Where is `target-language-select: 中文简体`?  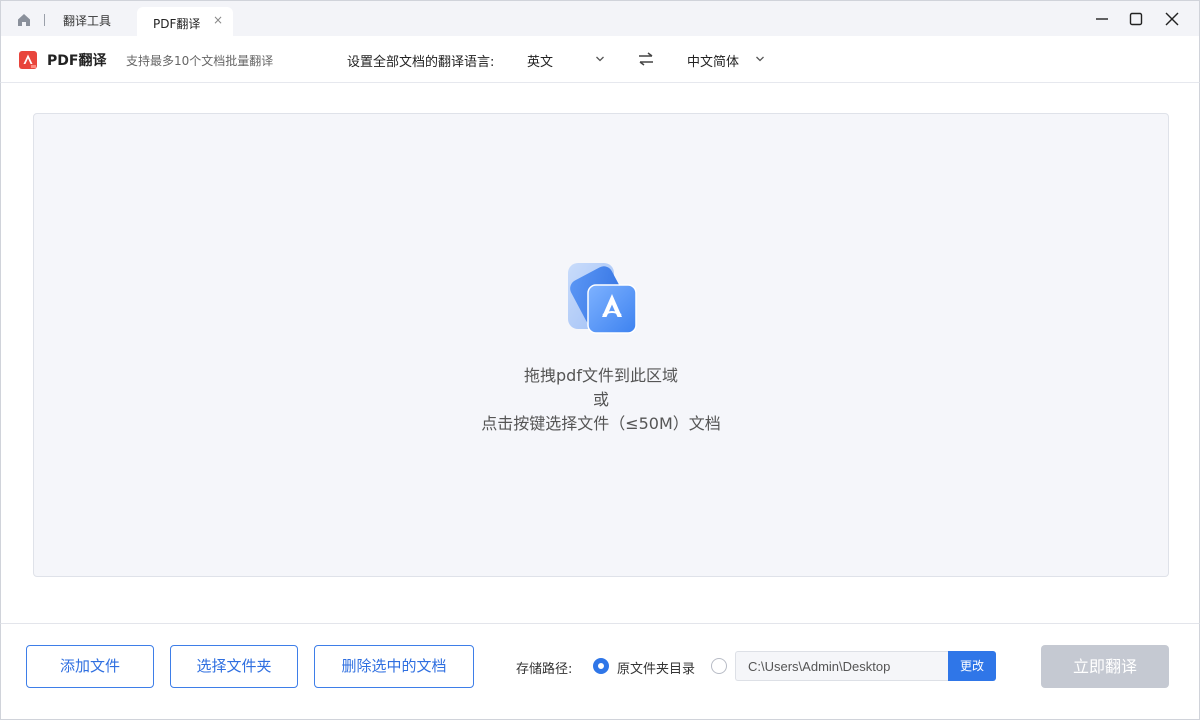
target-language-select: 中文简体 is located at coordinates (726, 59).